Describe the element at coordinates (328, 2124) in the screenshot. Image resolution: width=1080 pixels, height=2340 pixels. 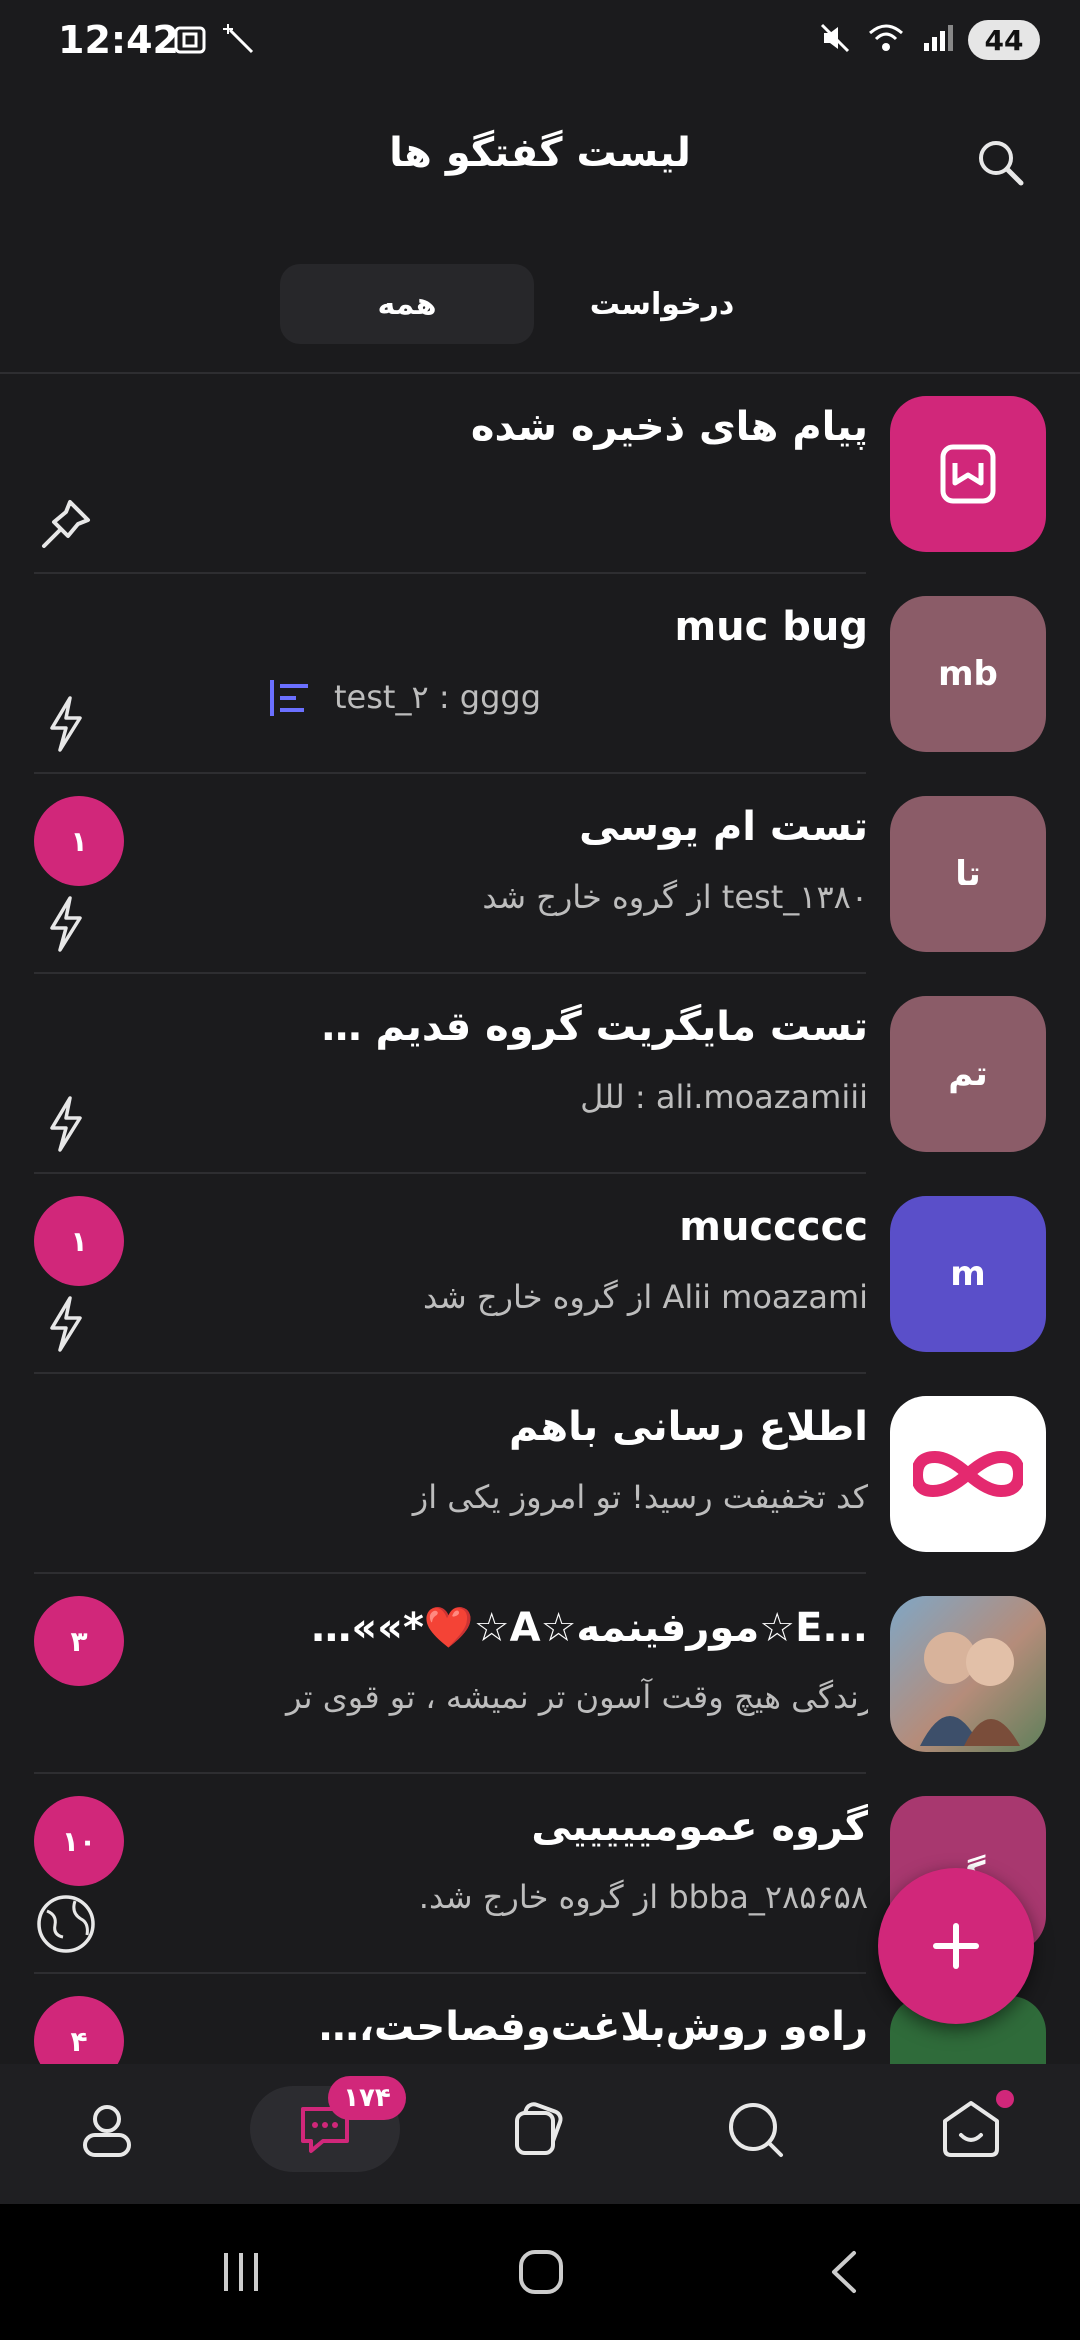
I see `nav-chats: ۱۷۴` at that location.